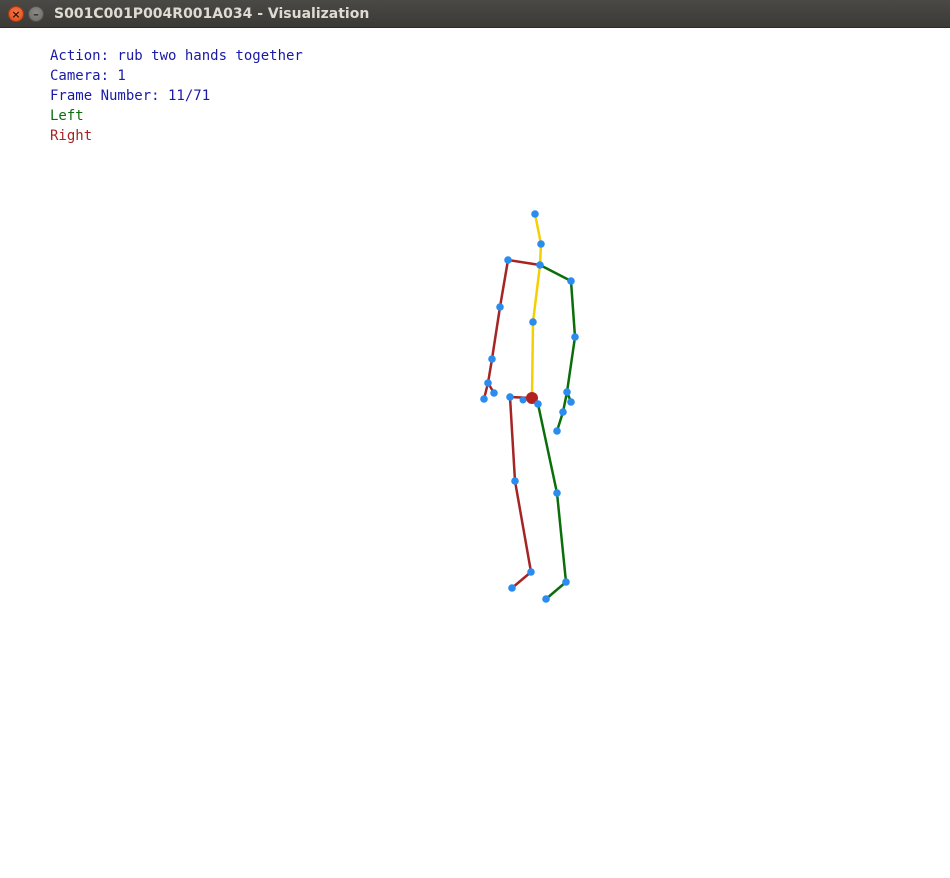 This screenshot has height=878, width=950. Describe the element at coordinates (555, 273) in the screenshot. I see `bone-spine-shoulder-to-left-shoulder` at that location.